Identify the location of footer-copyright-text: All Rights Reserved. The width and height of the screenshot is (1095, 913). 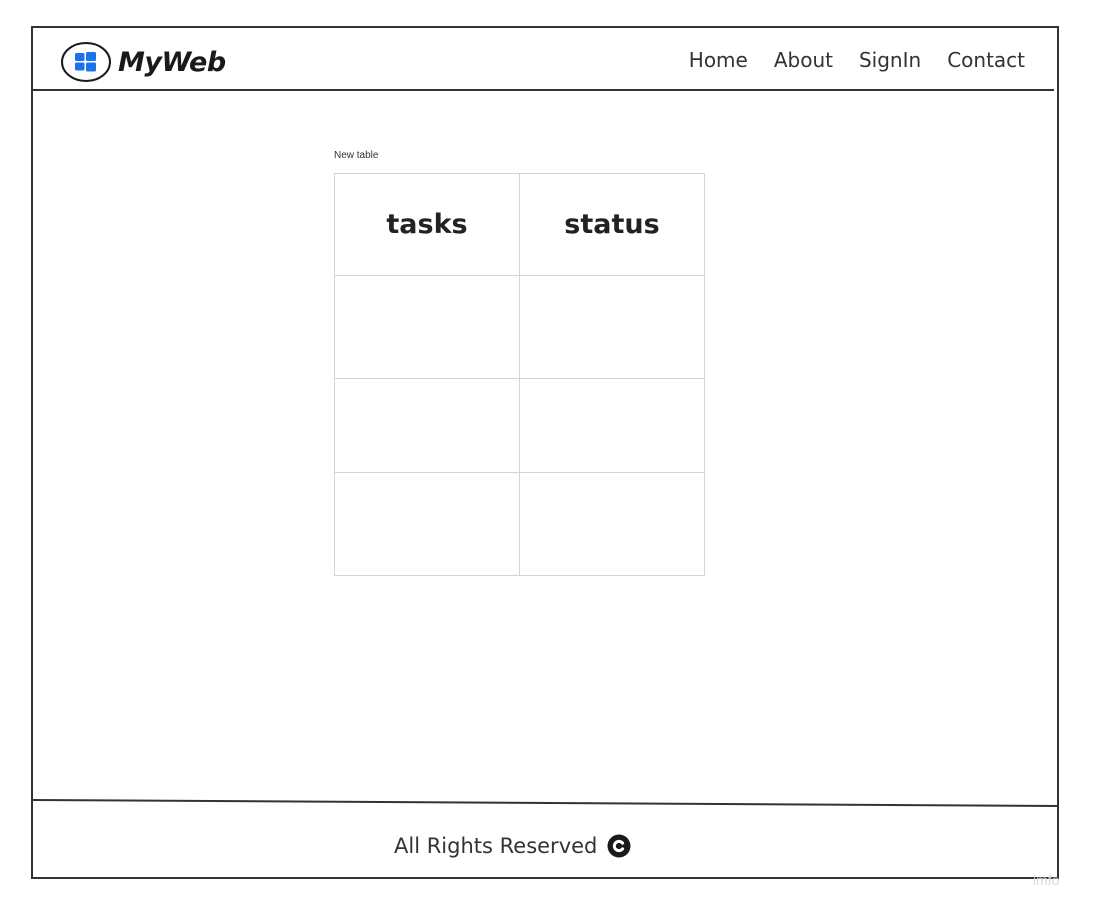
(496, 846).